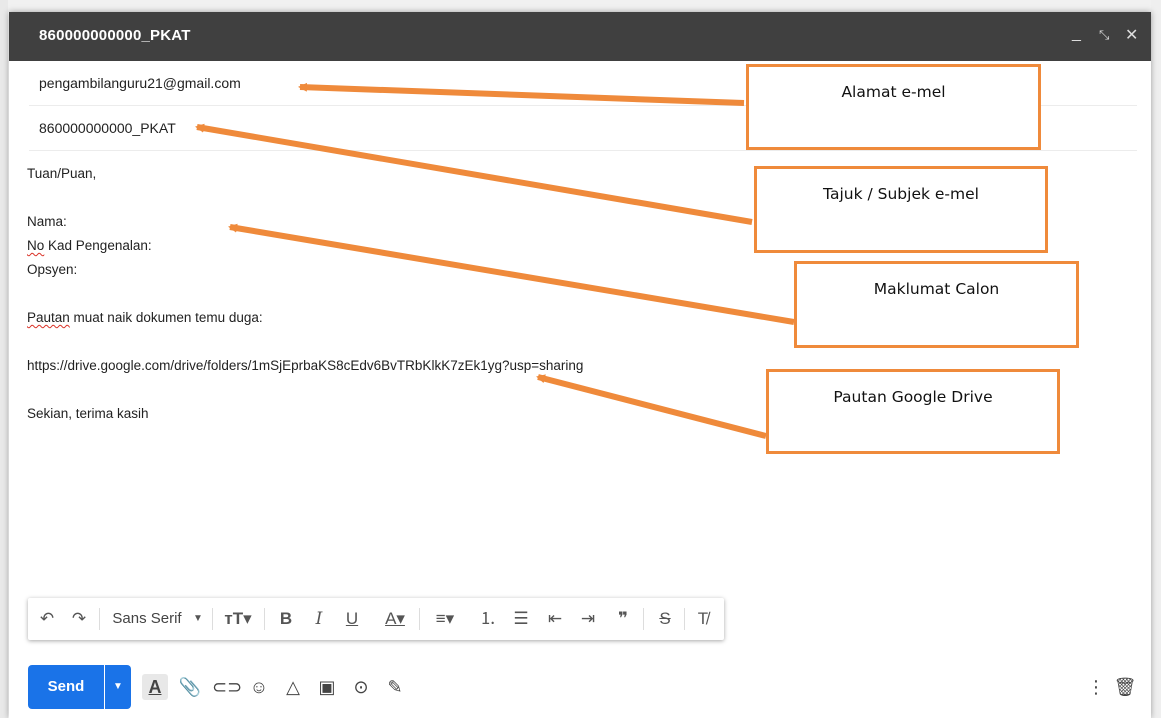  What do you see at coordinates (913, 397) in the screenshot?
I see `callout-drive-text: Pautan Google Drive` at bounding box center [913, 397].